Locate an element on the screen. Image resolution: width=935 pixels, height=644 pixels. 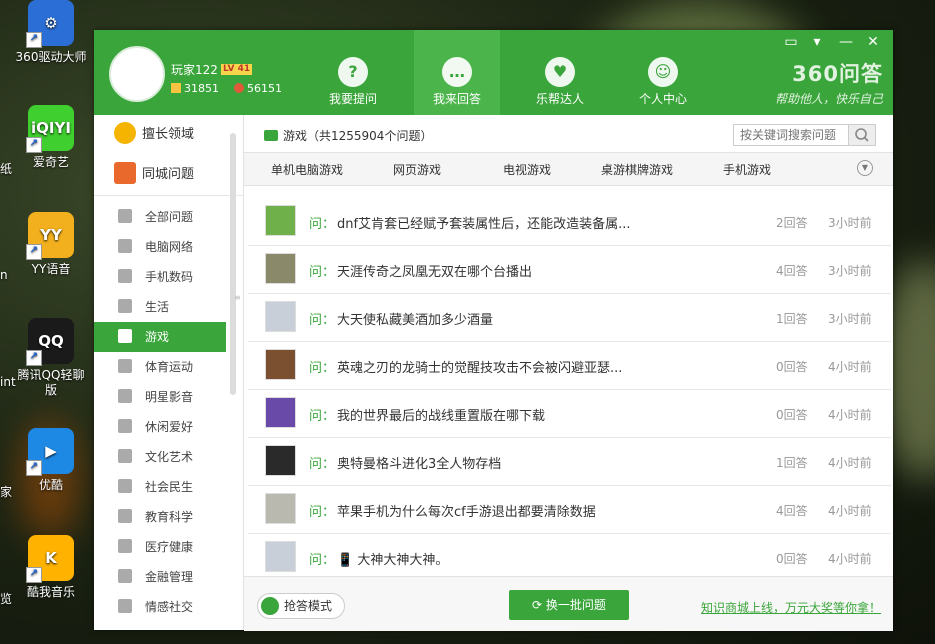
offscreen-shortcut-label: 览 is located at coordinates (6, 599).